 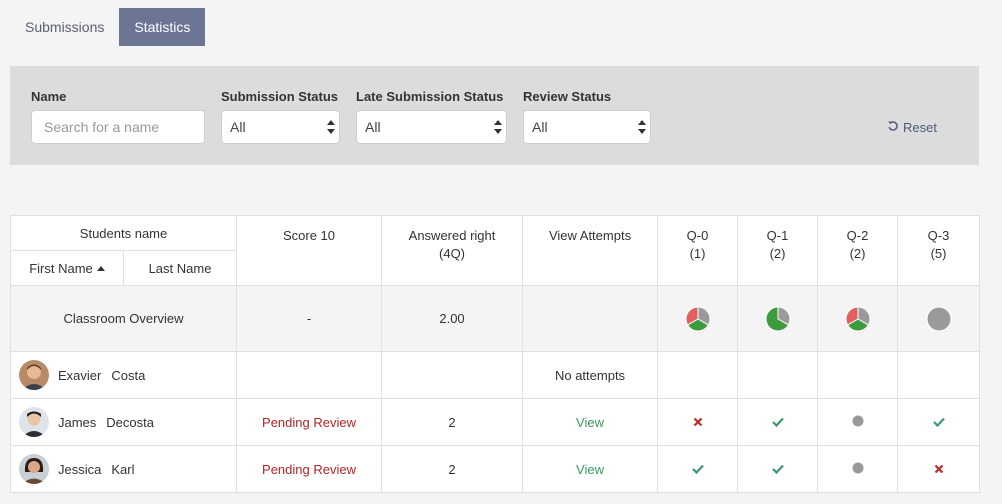 What do you see at coordinates (238, 127) in the screenshot?
I see `submission-status-value: All` at bounding box center [238, 127].